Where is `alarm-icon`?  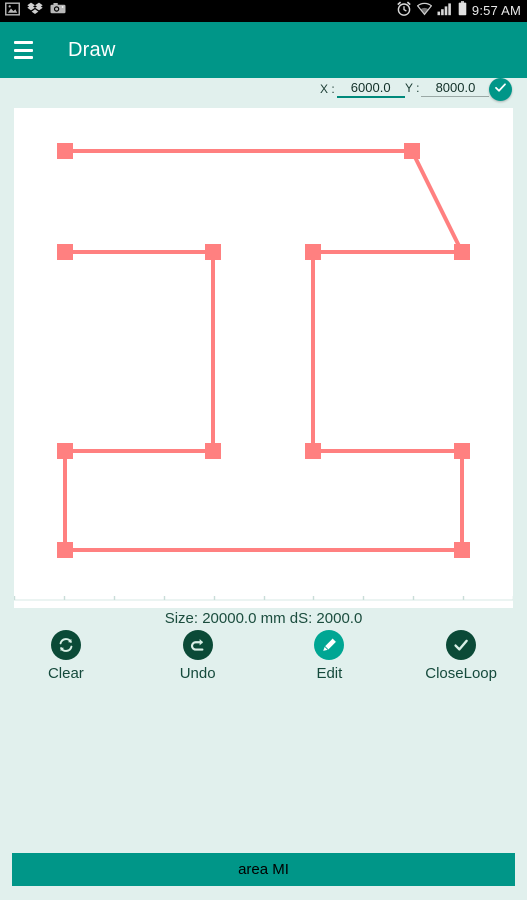 alarm-icon is located at coordinates (404, 11).